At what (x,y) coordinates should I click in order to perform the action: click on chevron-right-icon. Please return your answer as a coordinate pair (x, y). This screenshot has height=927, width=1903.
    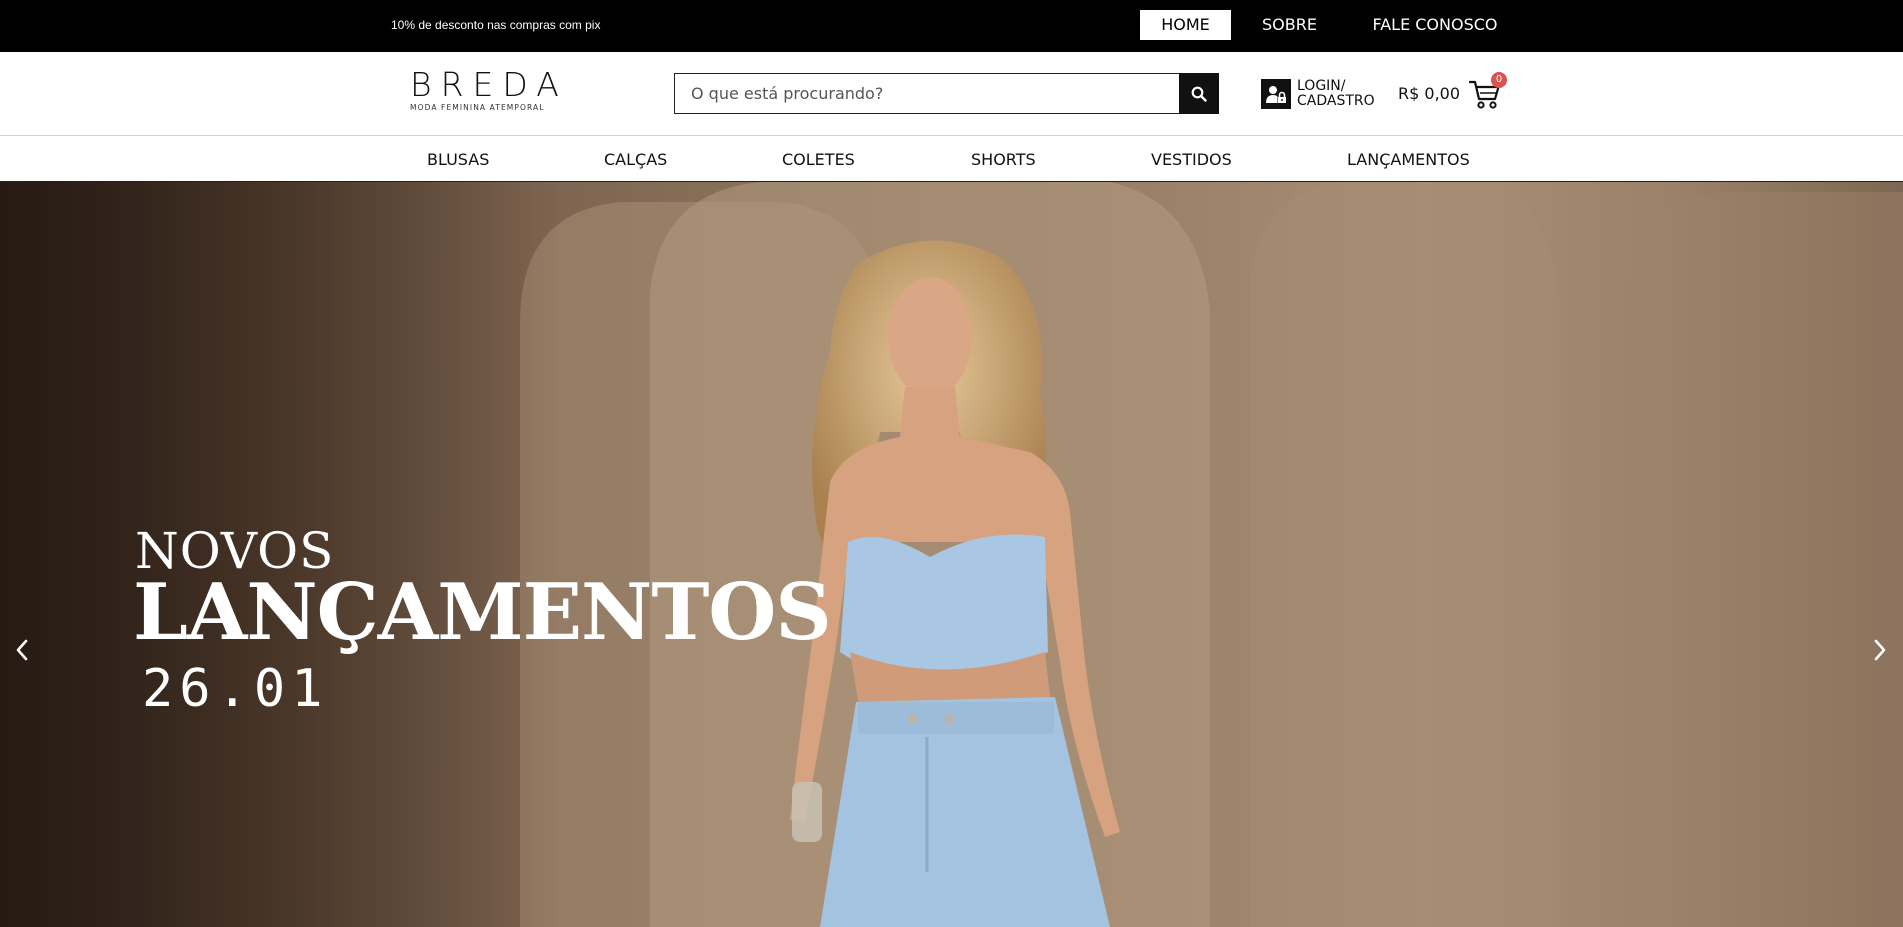
    Looking at the image, I should click on (1880, 650).